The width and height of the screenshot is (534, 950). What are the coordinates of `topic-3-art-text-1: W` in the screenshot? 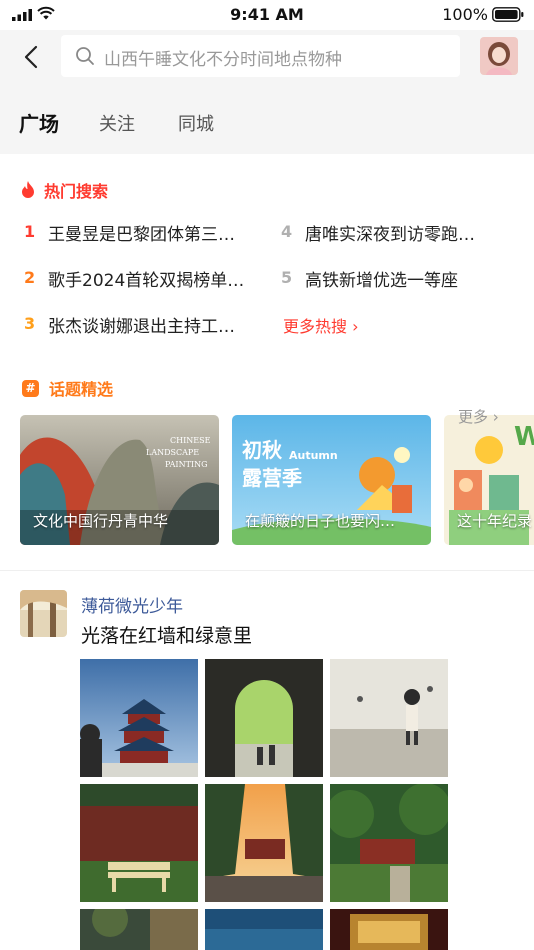 It's located at (524, 437).